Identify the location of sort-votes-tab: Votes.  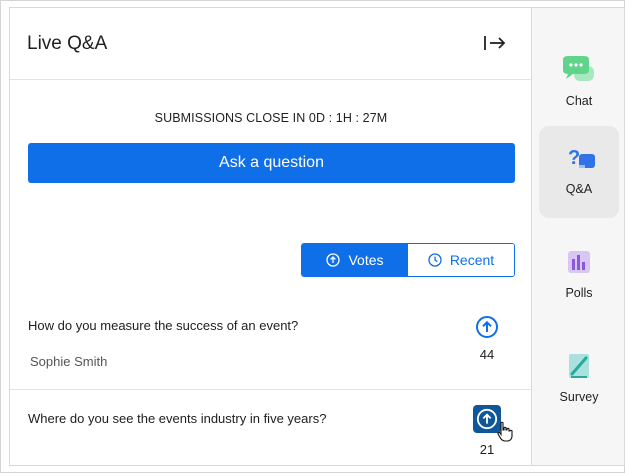
(355, 260).